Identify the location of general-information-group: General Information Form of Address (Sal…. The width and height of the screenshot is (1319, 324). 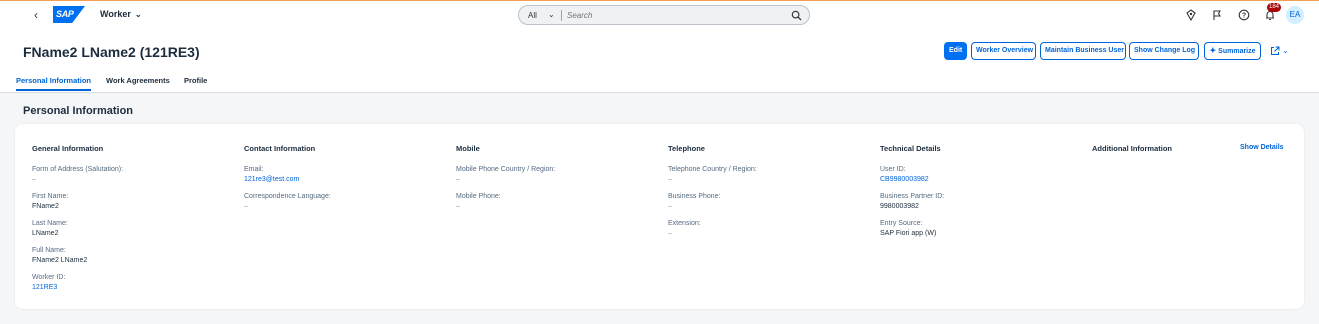
(132, 222).